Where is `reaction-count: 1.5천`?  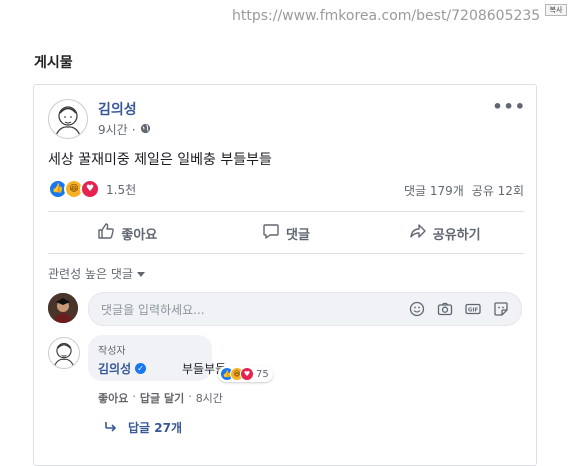 reaction-count: 1.5천 is located at coordinates (121, 189).